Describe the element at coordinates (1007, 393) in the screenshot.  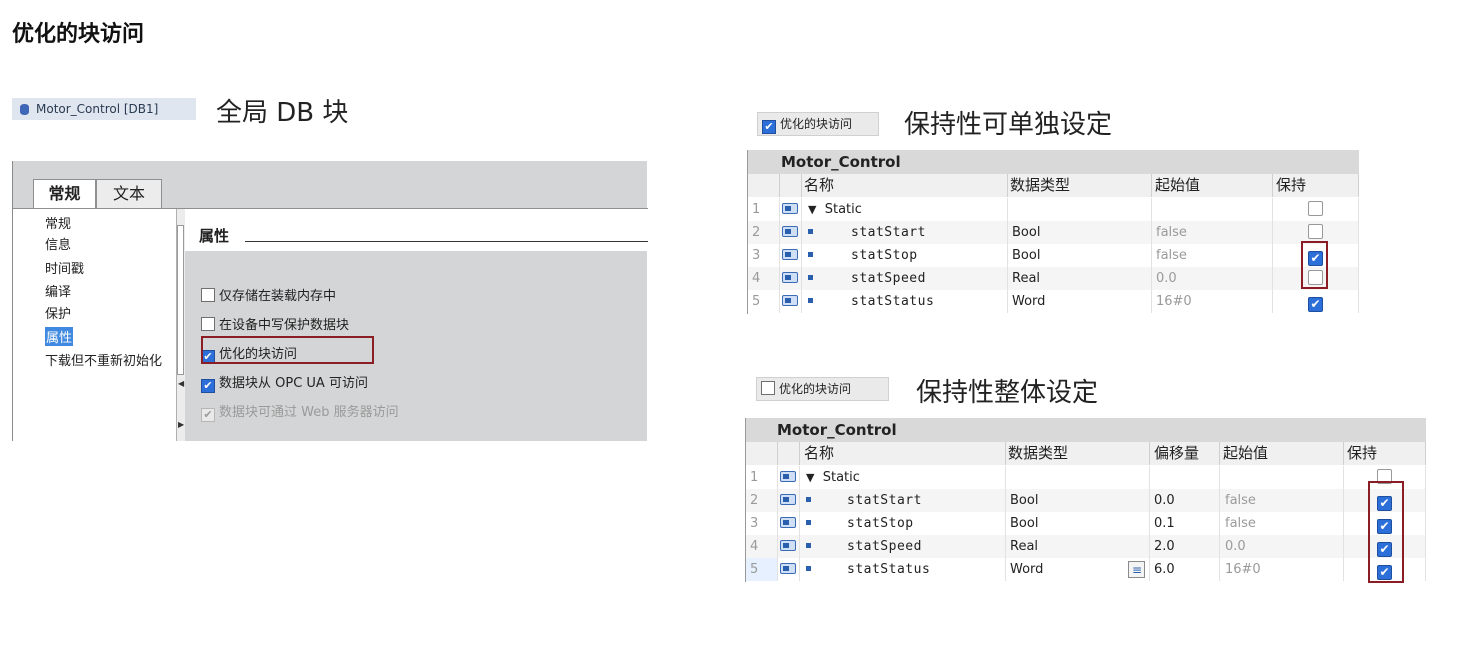
I see `retain-global-caption: 保持性整体设定` at that location.